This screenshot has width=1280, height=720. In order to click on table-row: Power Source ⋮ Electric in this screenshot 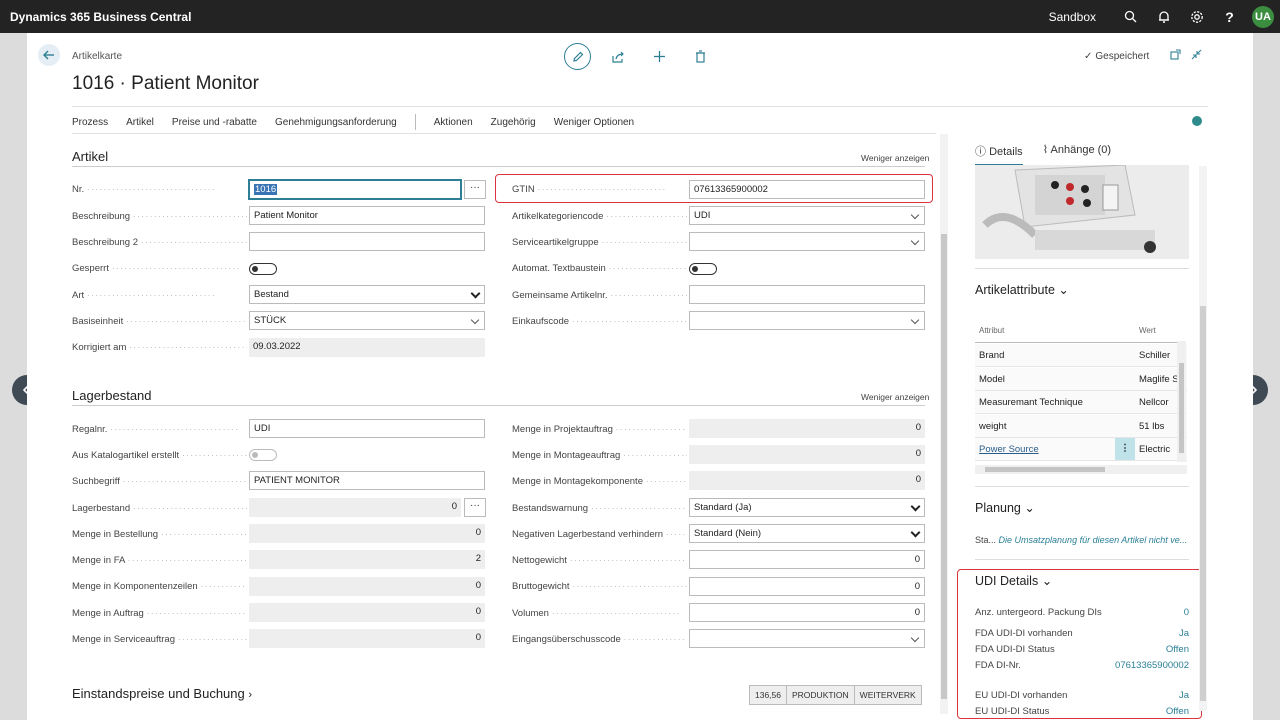, I will do `click(1081, 449)`.